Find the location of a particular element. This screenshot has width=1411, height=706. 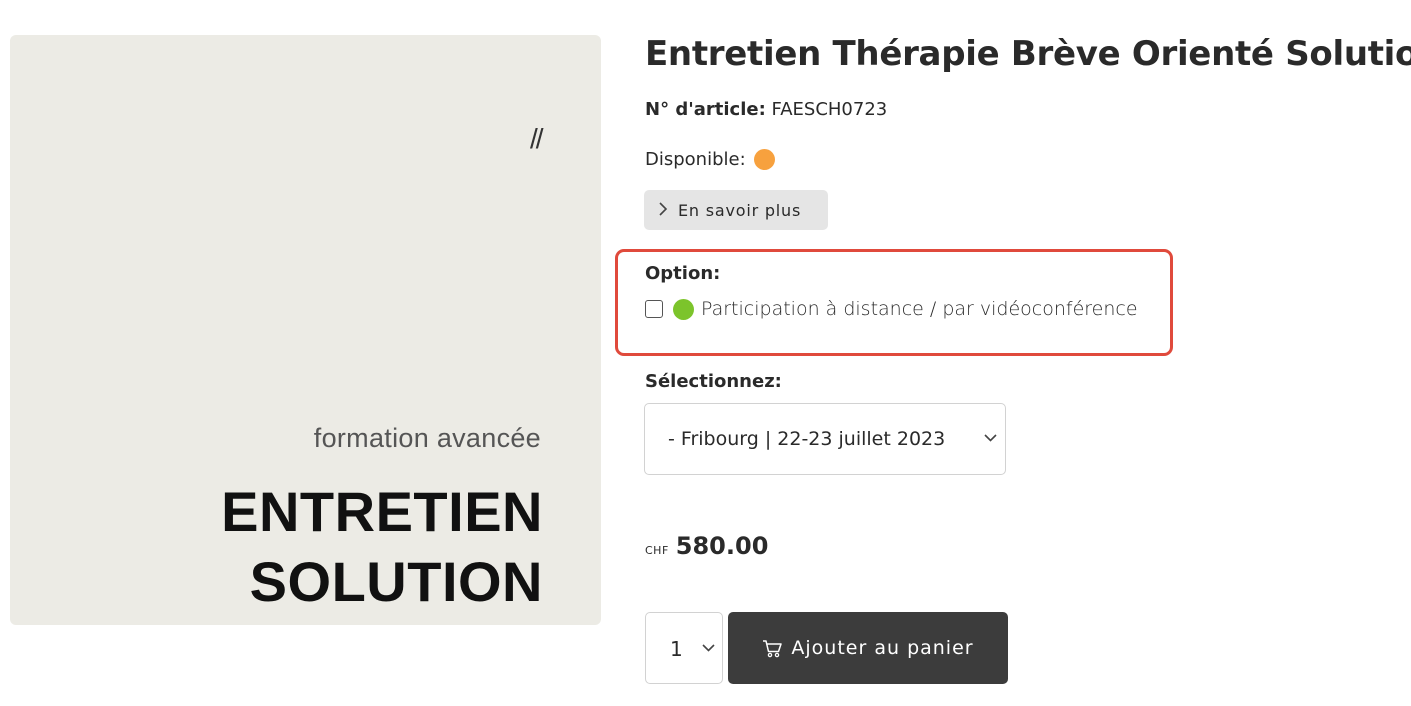

chevron-right-icon is located at coordinates (663, 210).